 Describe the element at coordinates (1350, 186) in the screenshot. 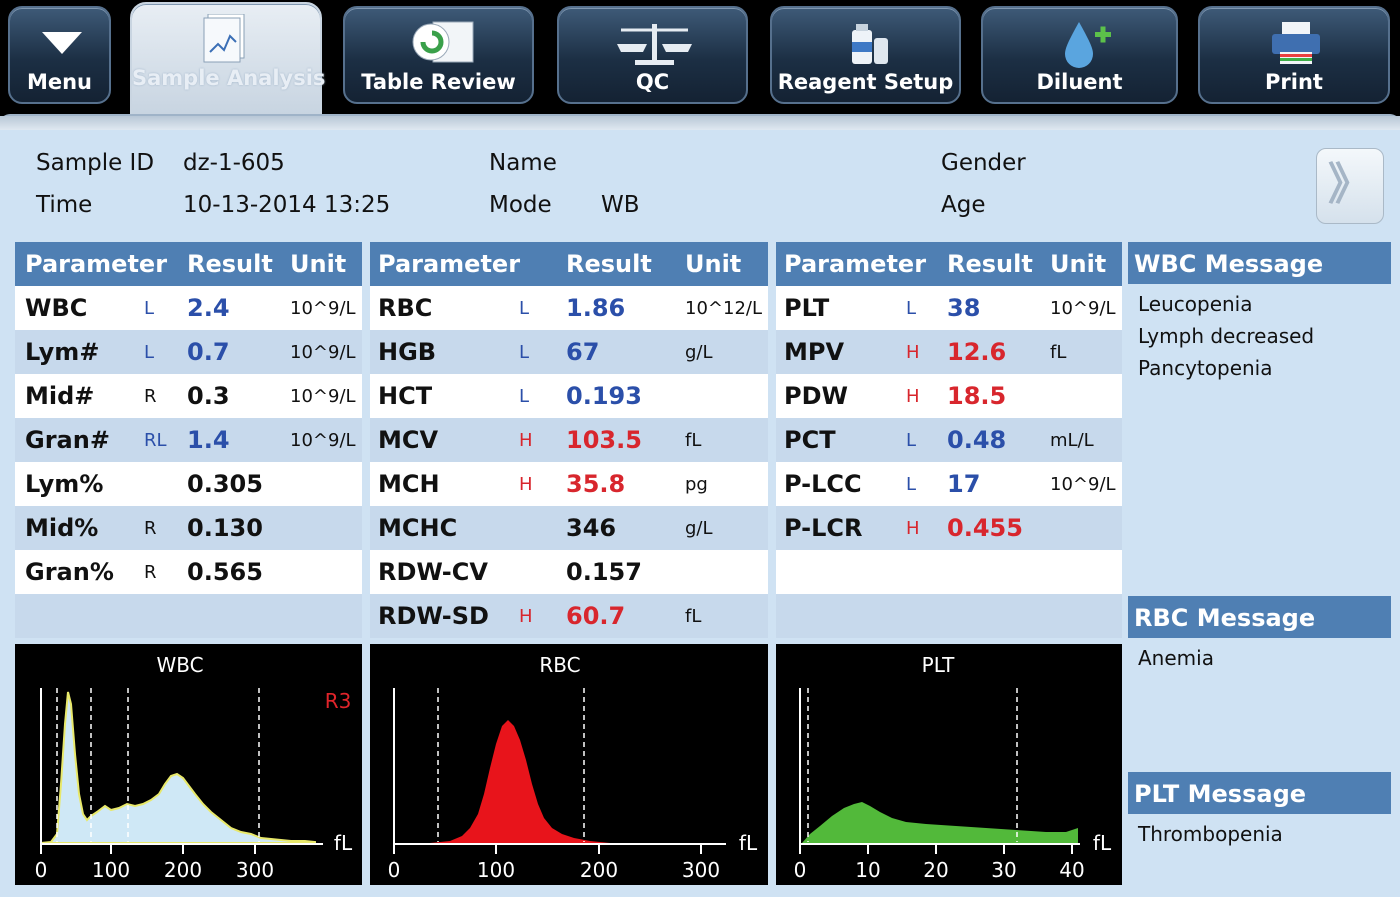

I see `next-page-button: 》` at that location.